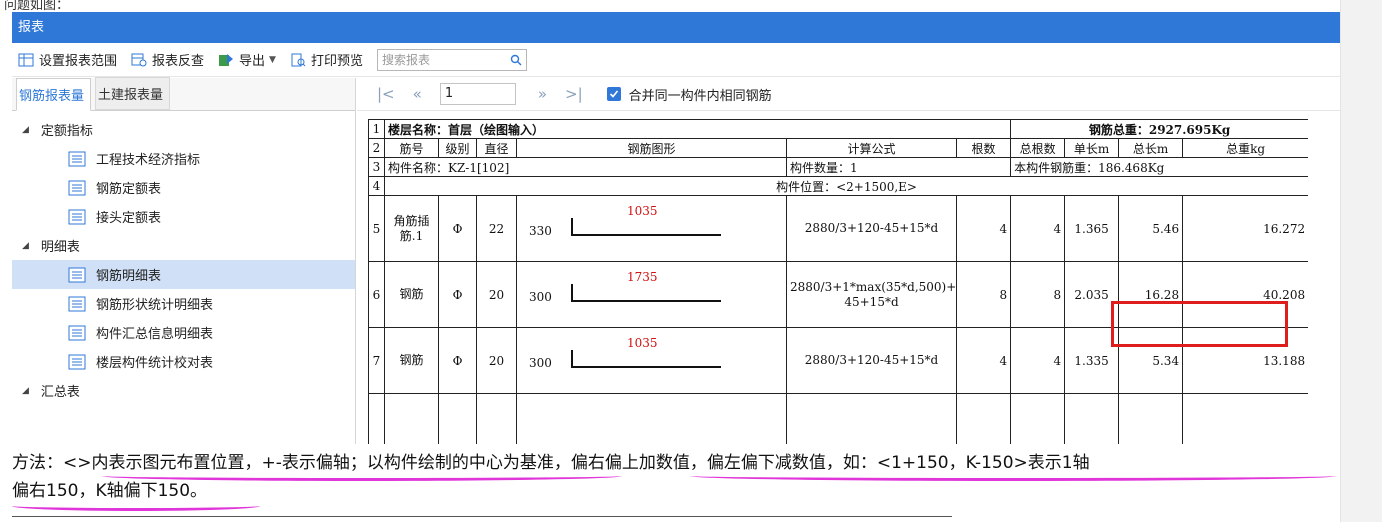 The width and height of the screenshot is (1382, 522). I want to click on report-row-component: 3 构件名称：KZ-1[102] 构件数量：1 本构件钢筋重：186.468Kg, so click(838, 167).